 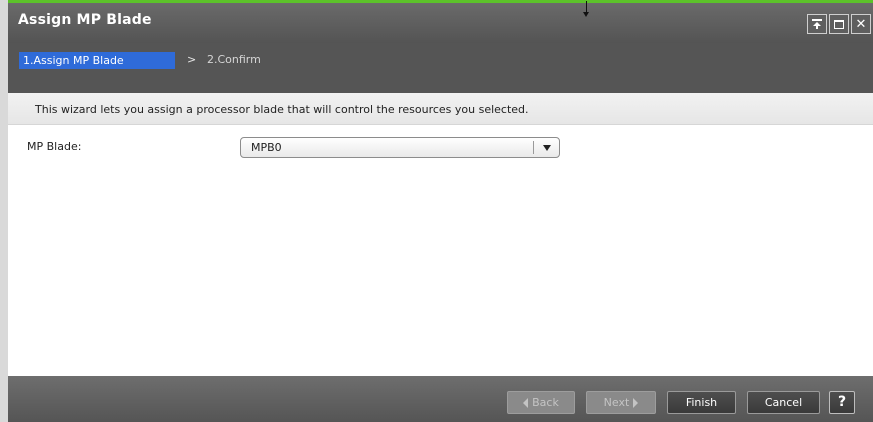 I want to click on pin-button, so click(x=817, y=24).